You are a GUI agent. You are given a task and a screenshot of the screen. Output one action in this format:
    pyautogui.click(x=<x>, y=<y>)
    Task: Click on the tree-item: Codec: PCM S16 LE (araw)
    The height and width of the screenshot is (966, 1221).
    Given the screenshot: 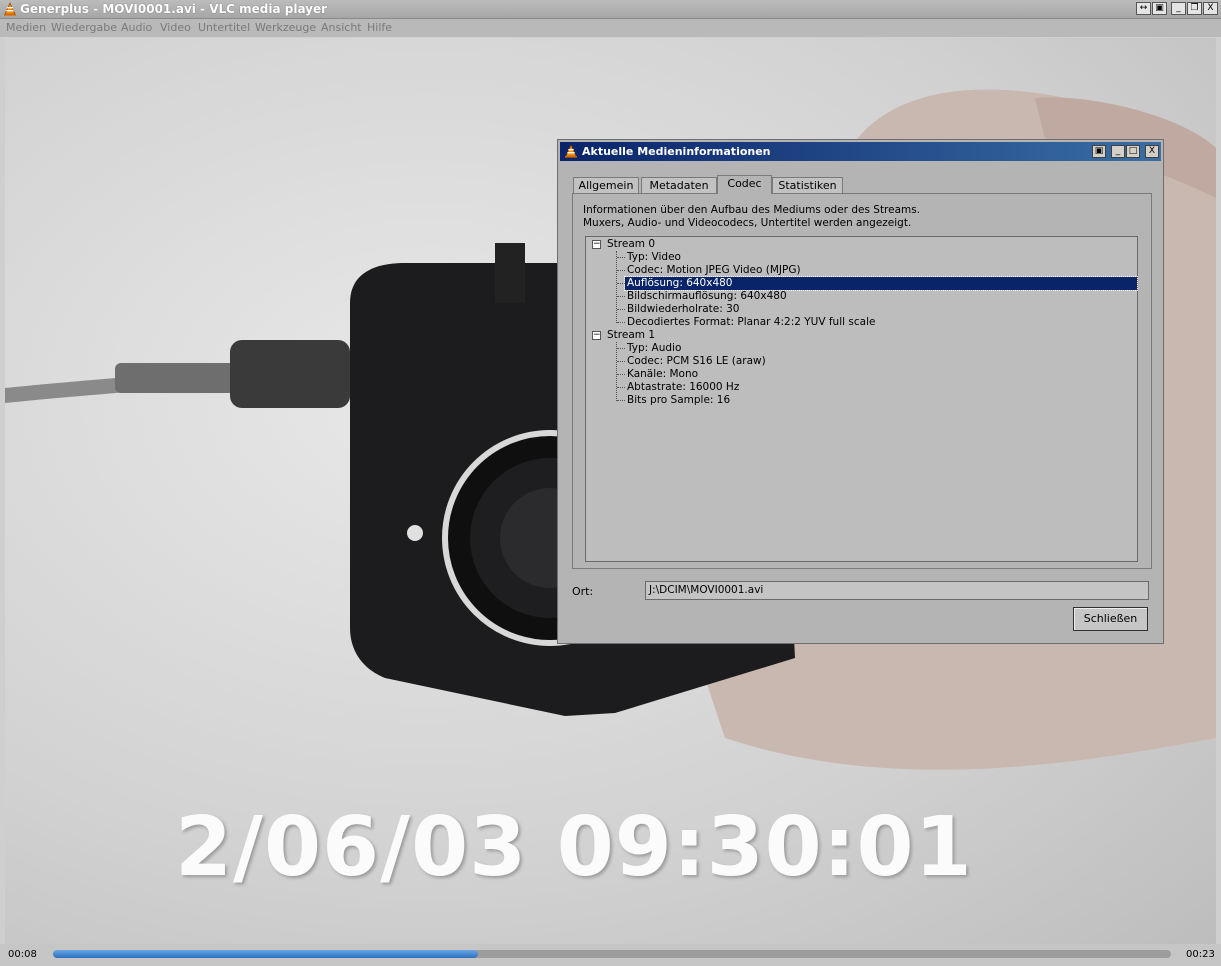 What is the action you would take?
    pyautogui.click(x=696, y=361)
    